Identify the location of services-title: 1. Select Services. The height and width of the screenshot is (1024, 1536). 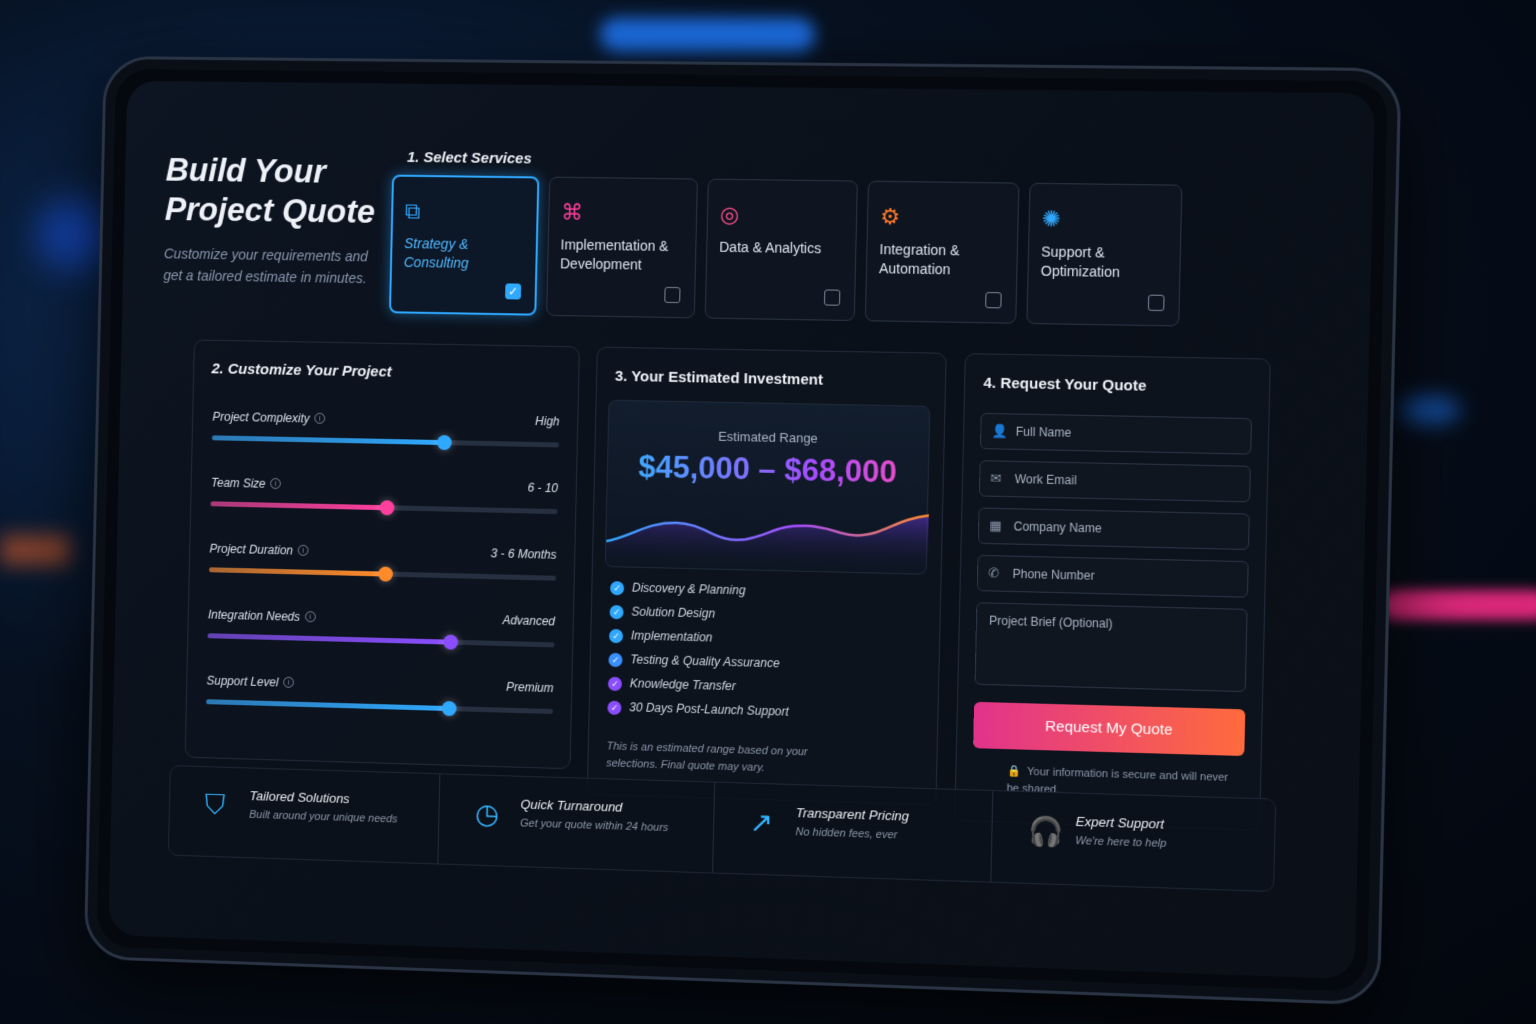
(469, 158).